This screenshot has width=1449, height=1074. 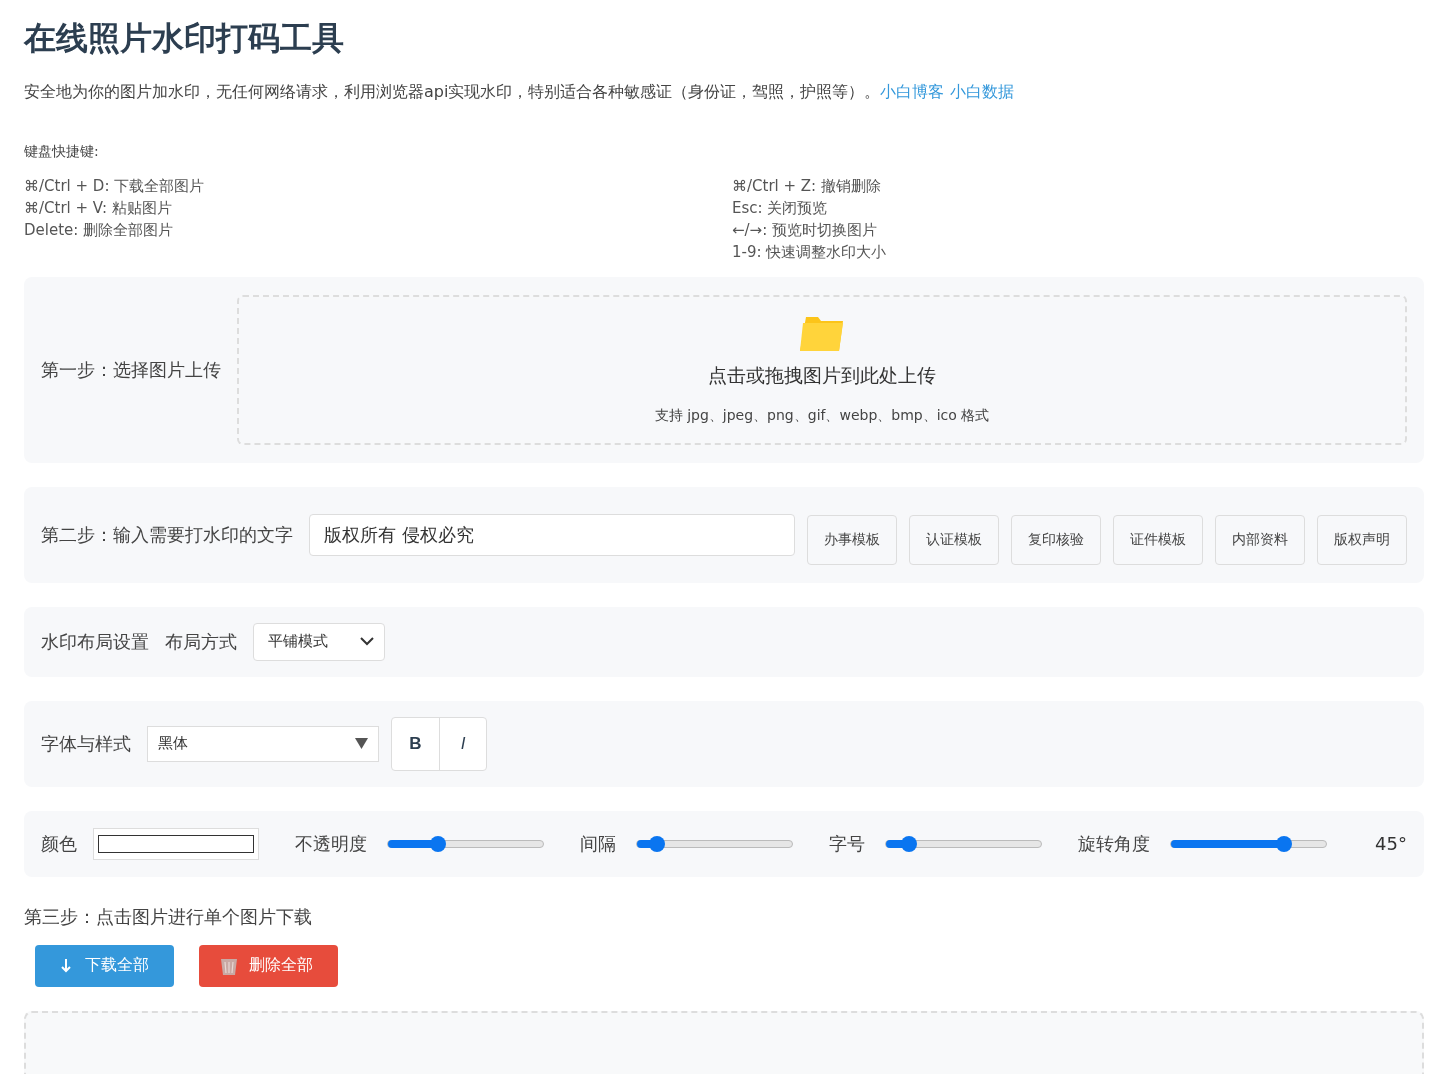 I want to click on caret-down-icon, so click(x=361, y=744).